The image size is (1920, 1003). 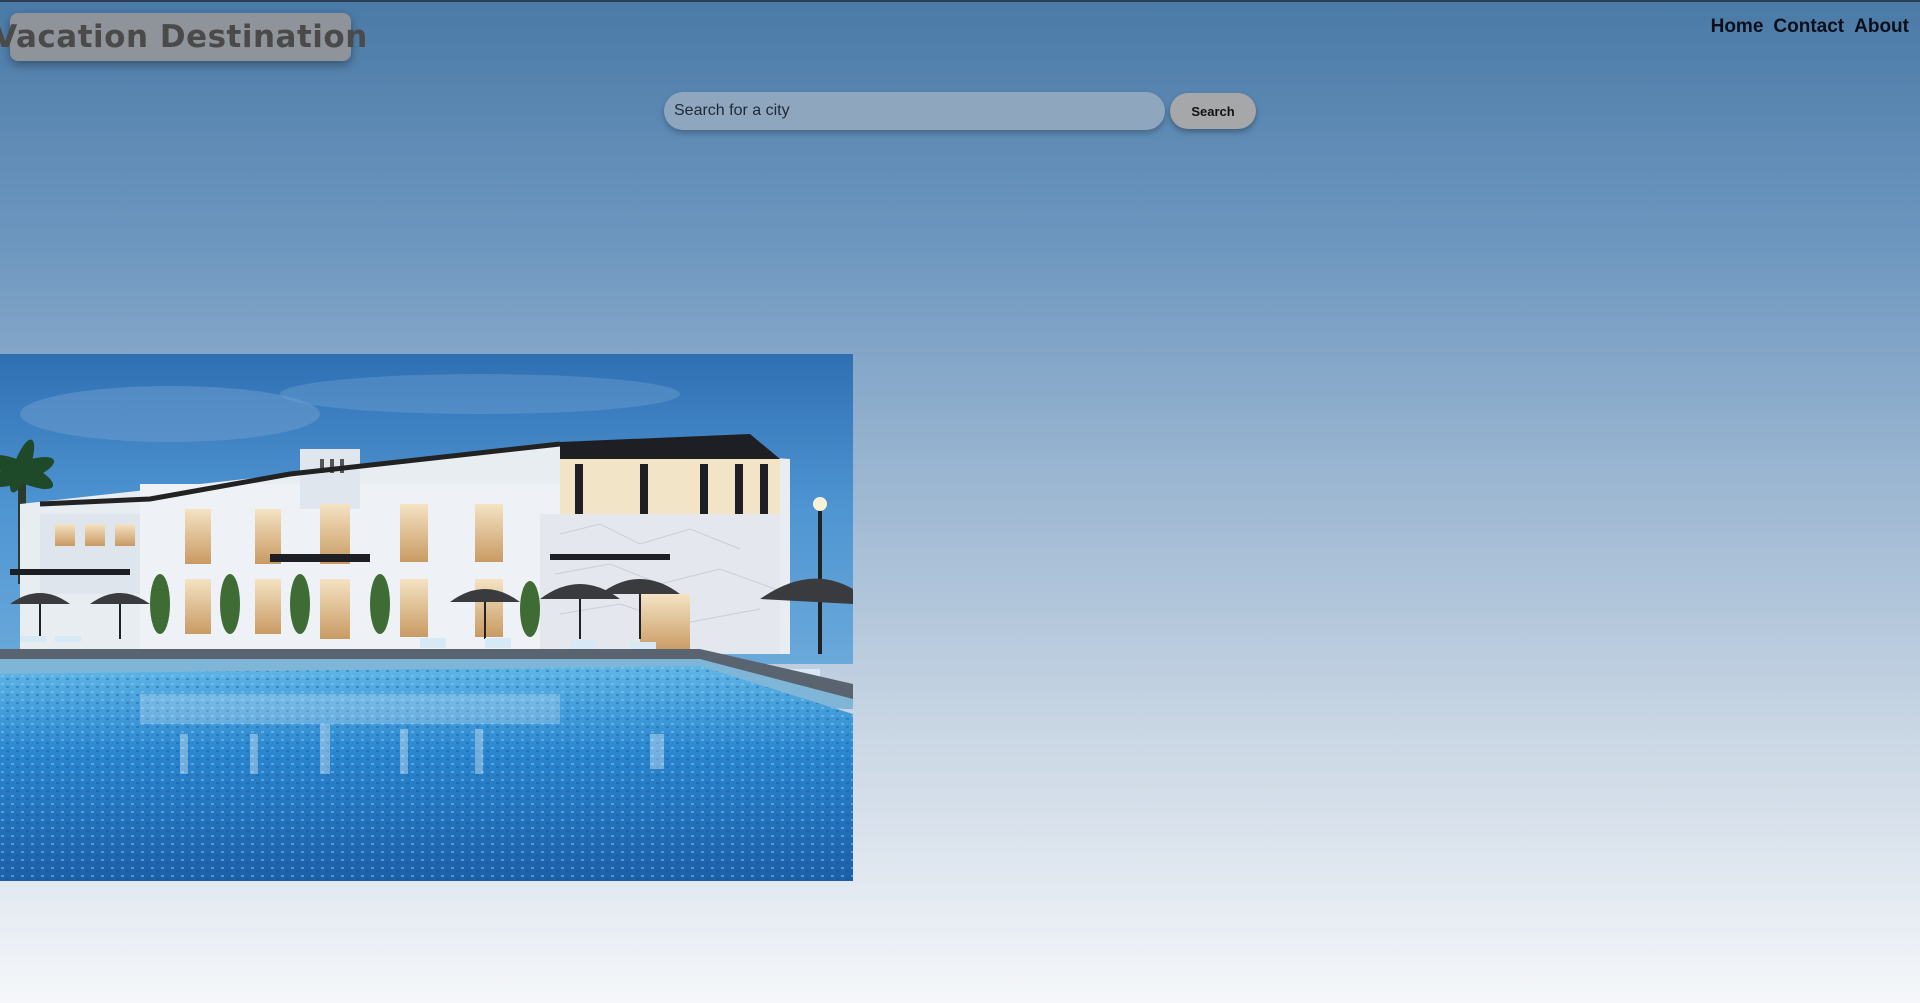 What do you see at coordinates (1213, 111) in the screenshot?
I see `search-button: Search` at bounding box center [1213, 111].